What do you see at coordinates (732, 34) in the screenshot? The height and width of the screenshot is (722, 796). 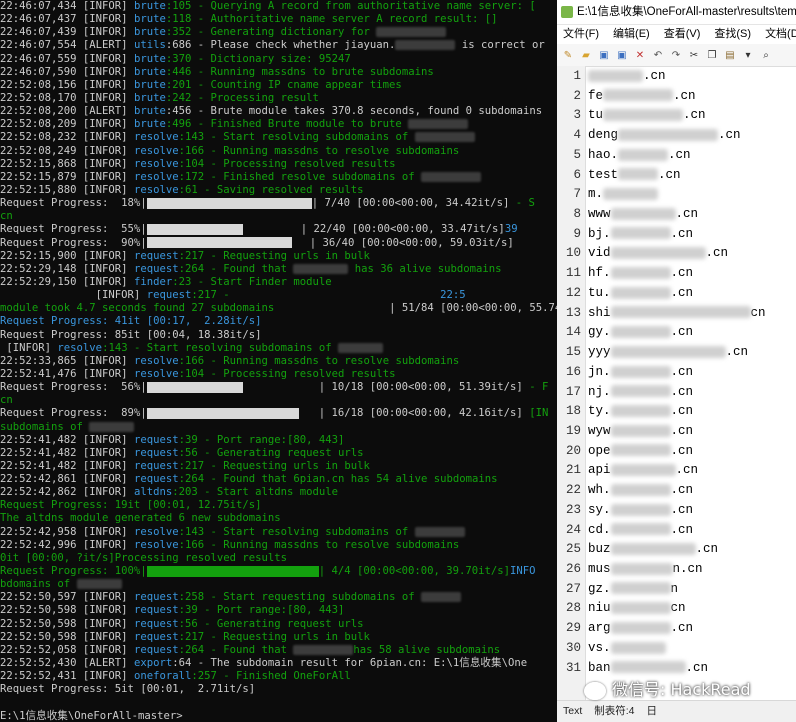 I see `menu-item: 查找(S)` at bounding box center [732, 34].